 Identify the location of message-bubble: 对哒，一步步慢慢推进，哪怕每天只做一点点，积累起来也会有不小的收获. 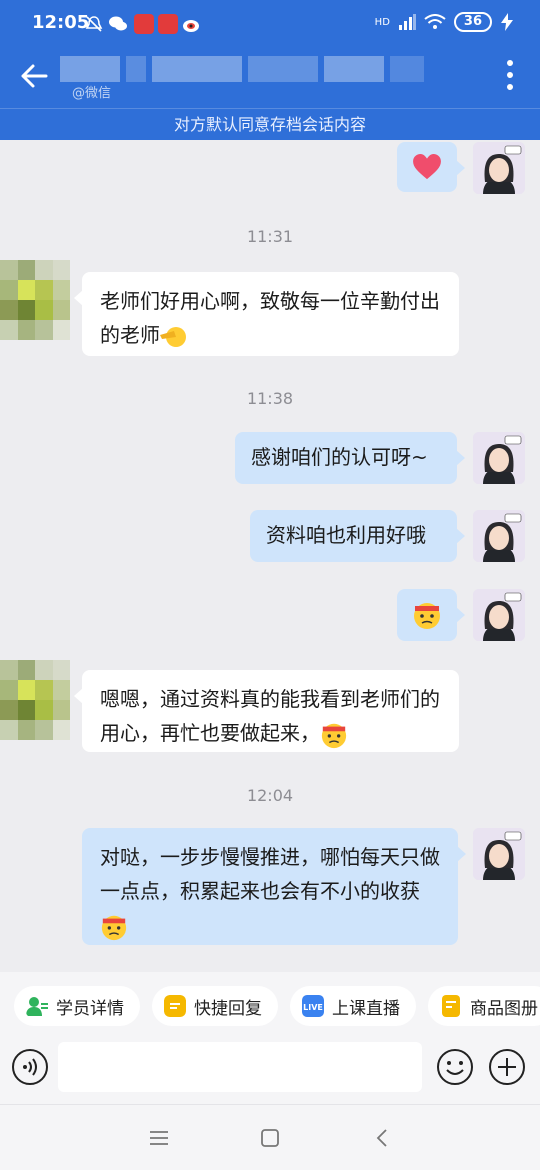
(274, 886).